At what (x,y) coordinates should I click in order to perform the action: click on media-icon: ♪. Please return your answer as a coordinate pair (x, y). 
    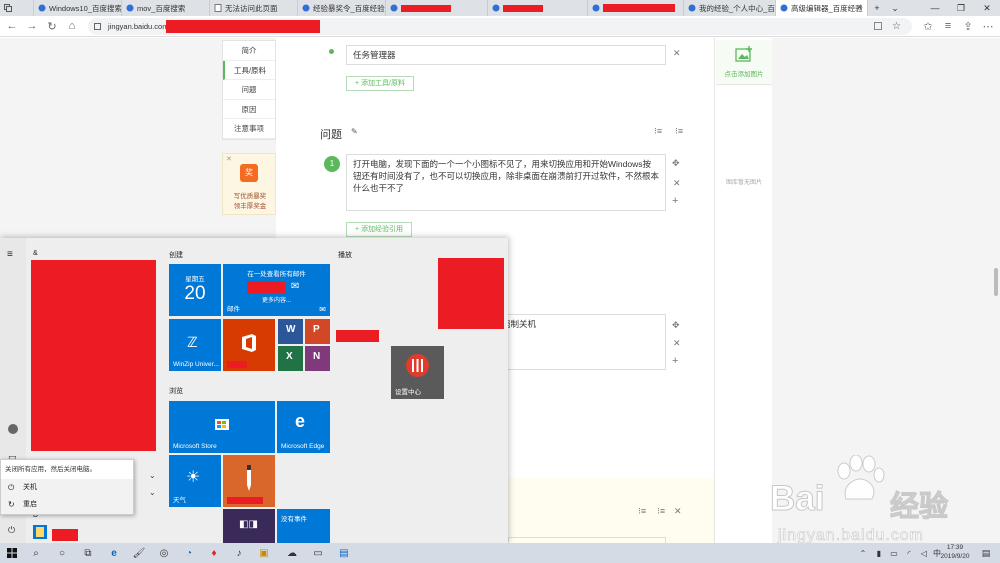
    Looking at the image, I should click on (239, 553).